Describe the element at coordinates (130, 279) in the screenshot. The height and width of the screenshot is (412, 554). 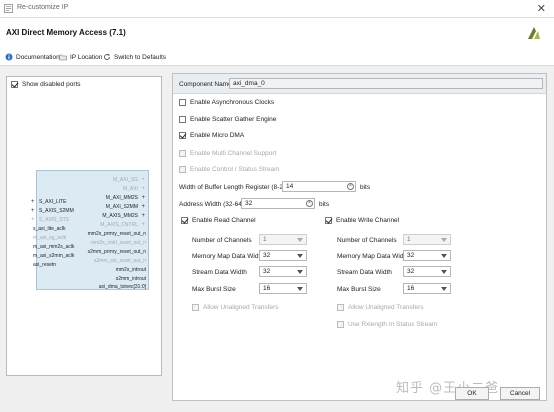
I see `port-s2mm-introut: s2mm_introut` at that location.